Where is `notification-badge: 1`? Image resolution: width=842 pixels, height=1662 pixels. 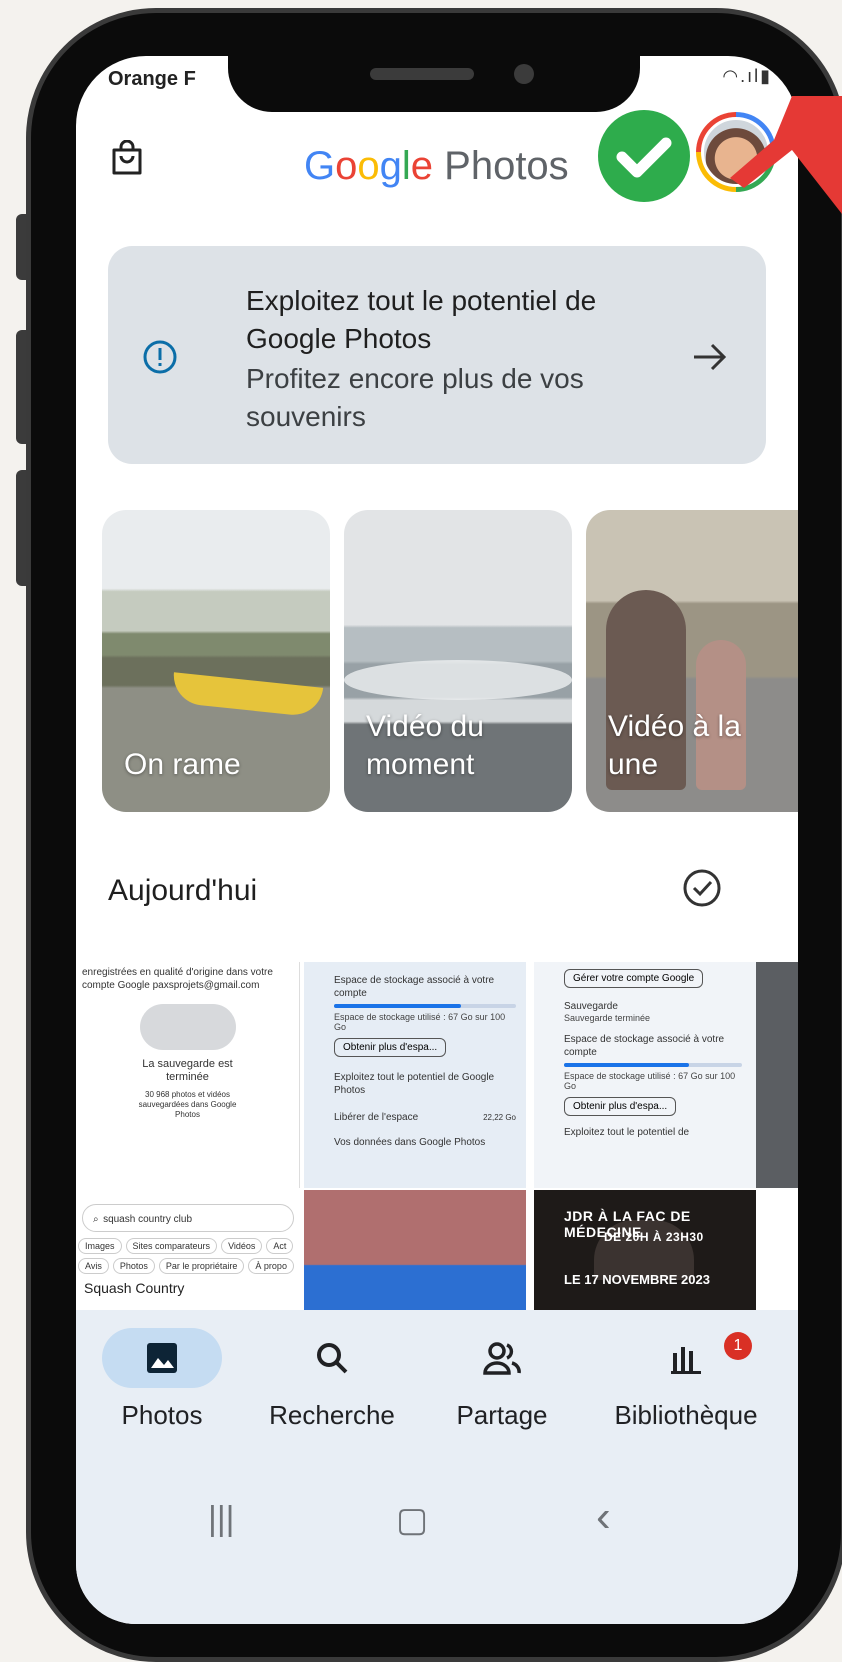
notification-badge: 1 is located at coordinates (738, 1346).